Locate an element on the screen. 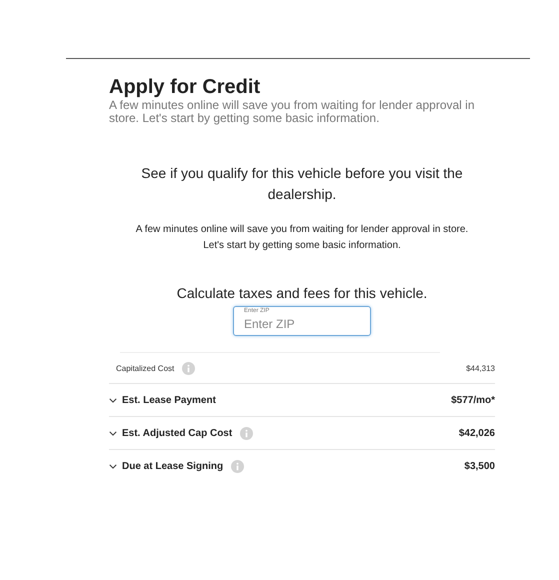  page-subtitle: A few minutes online will save you from waiting for lender approval in store. Let's start by getting some basic information. is located at coordinates (292, 112).